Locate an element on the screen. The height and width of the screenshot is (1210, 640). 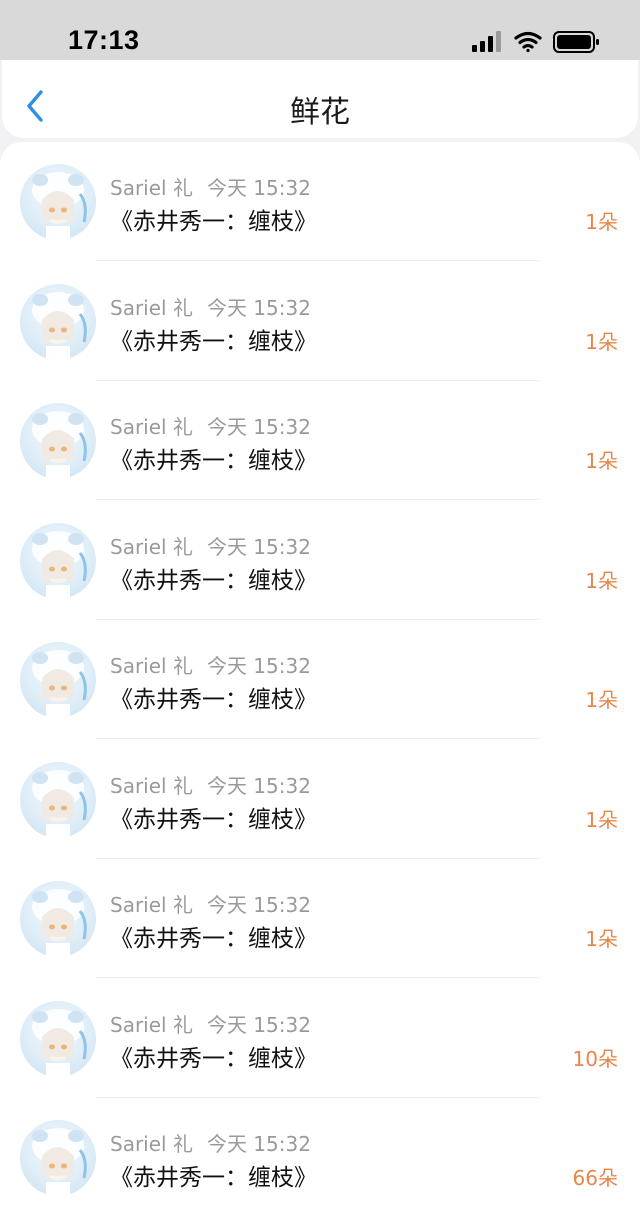
status-icons is located at coordinates (536, 42).